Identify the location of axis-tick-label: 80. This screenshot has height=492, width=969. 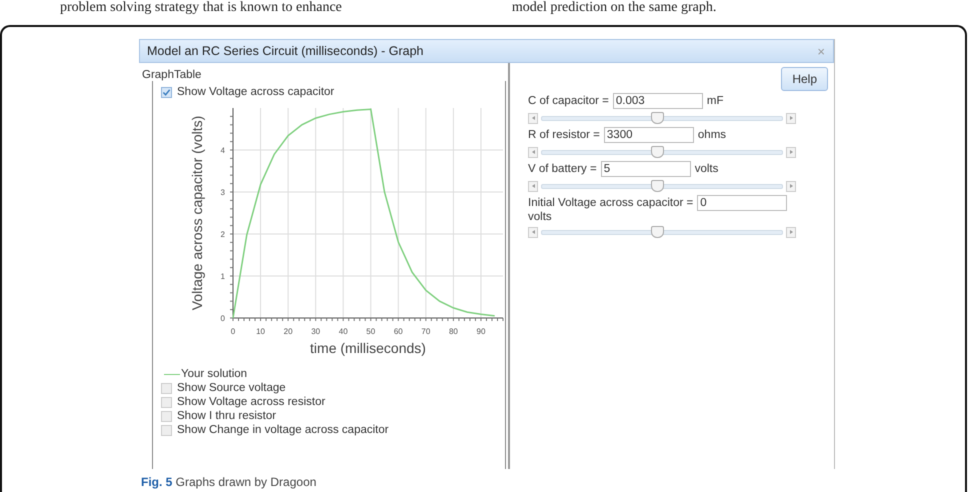
(453, 331).